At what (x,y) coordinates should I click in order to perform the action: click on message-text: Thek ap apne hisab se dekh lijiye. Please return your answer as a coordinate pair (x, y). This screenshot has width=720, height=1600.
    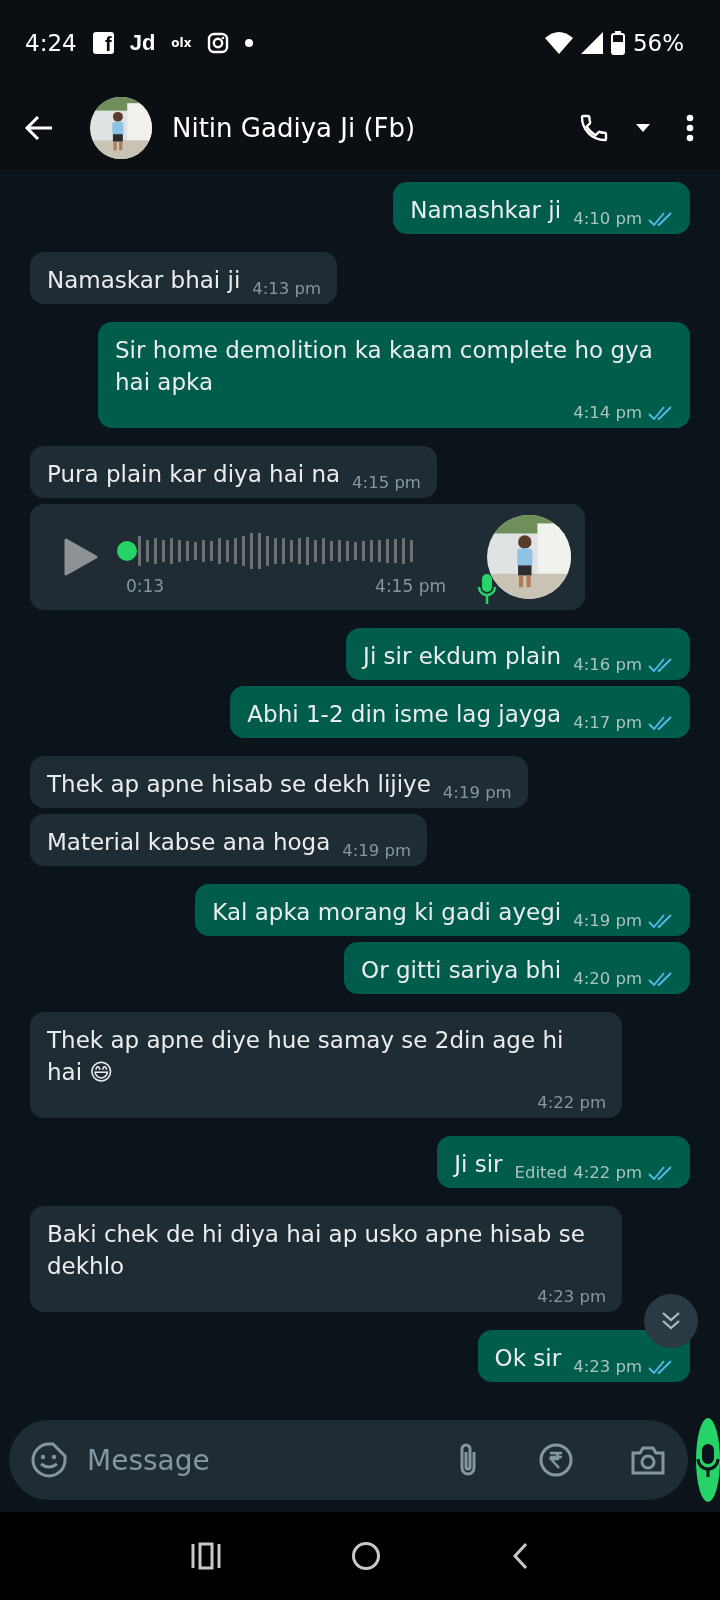
    Looking at the image, I should click on (239, 784).